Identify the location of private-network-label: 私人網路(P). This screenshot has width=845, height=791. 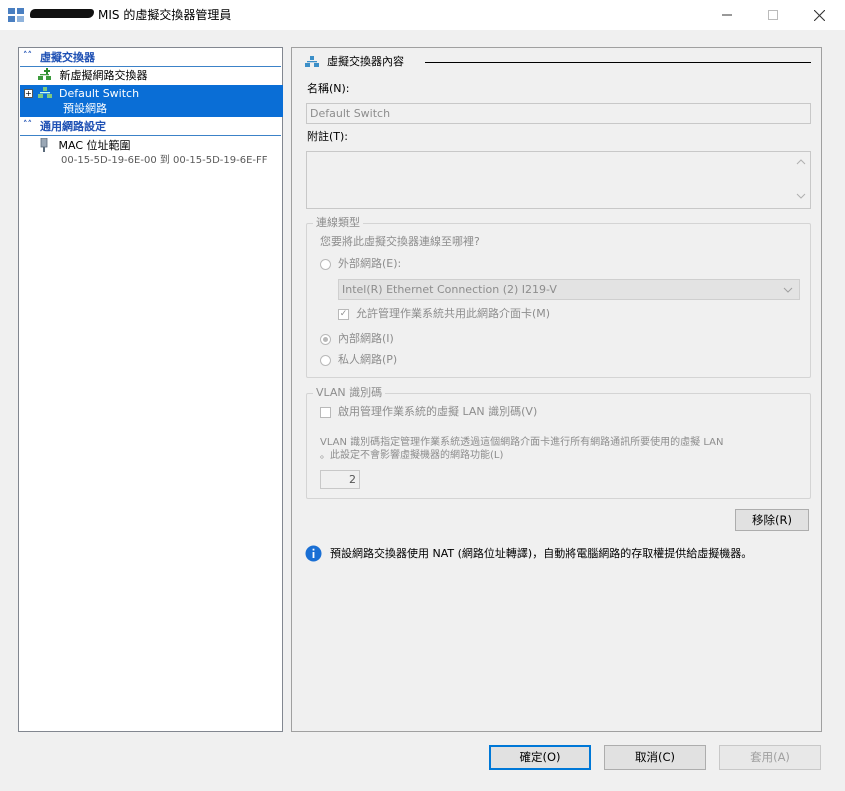
(368, 359).